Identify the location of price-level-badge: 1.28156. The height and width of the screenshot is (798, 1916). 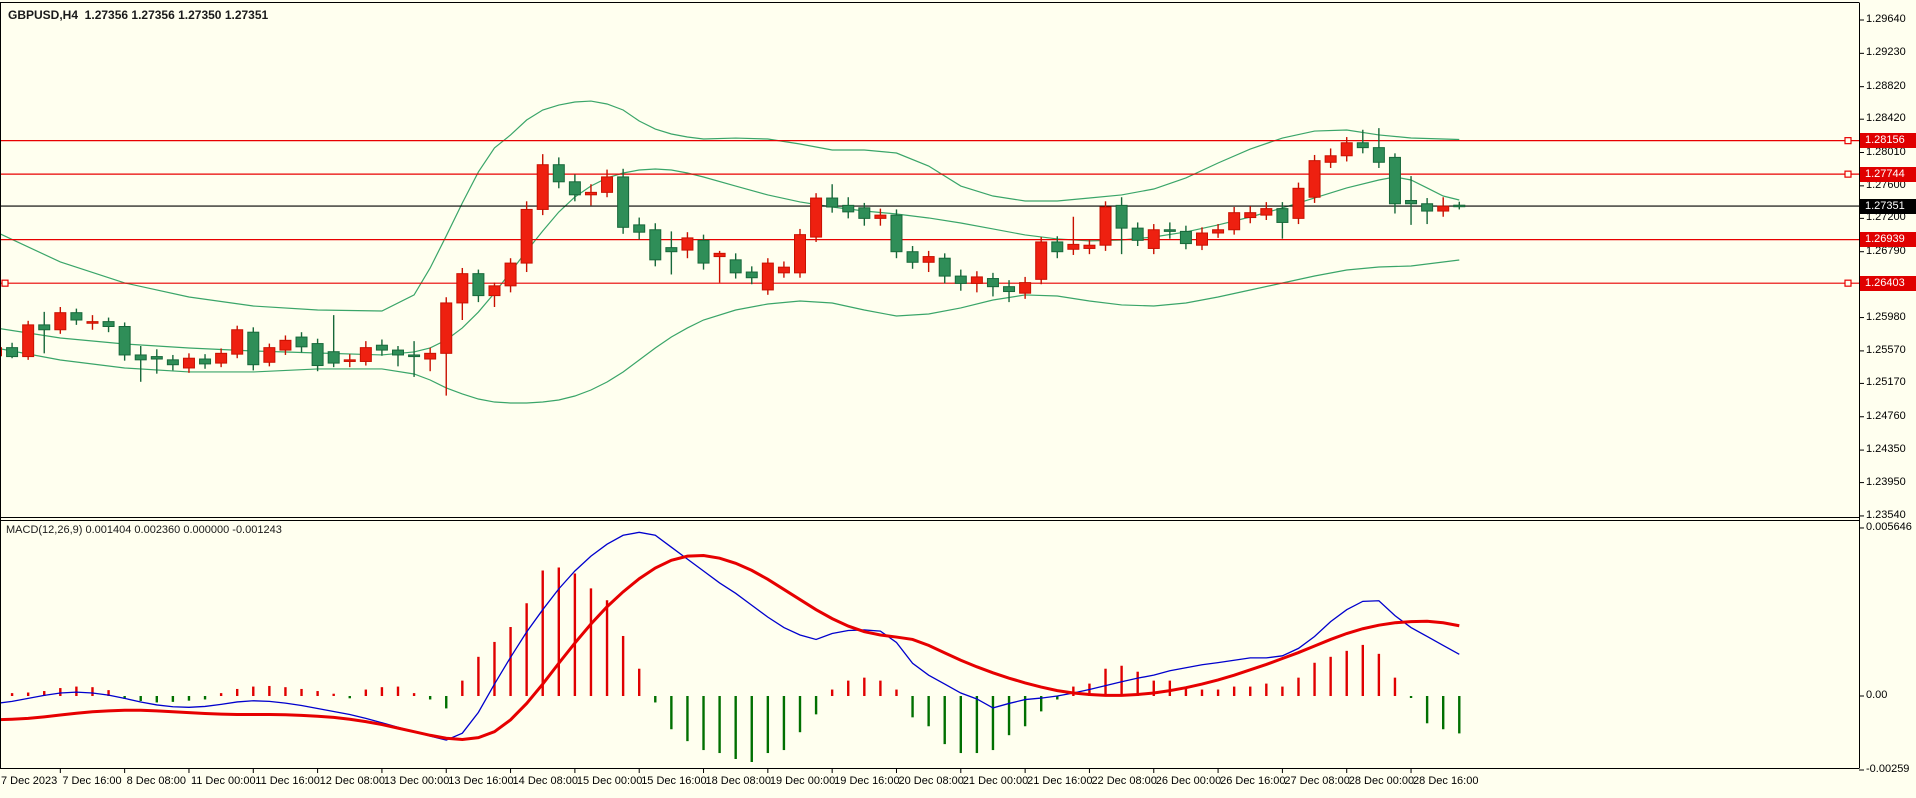
(1888, 141).